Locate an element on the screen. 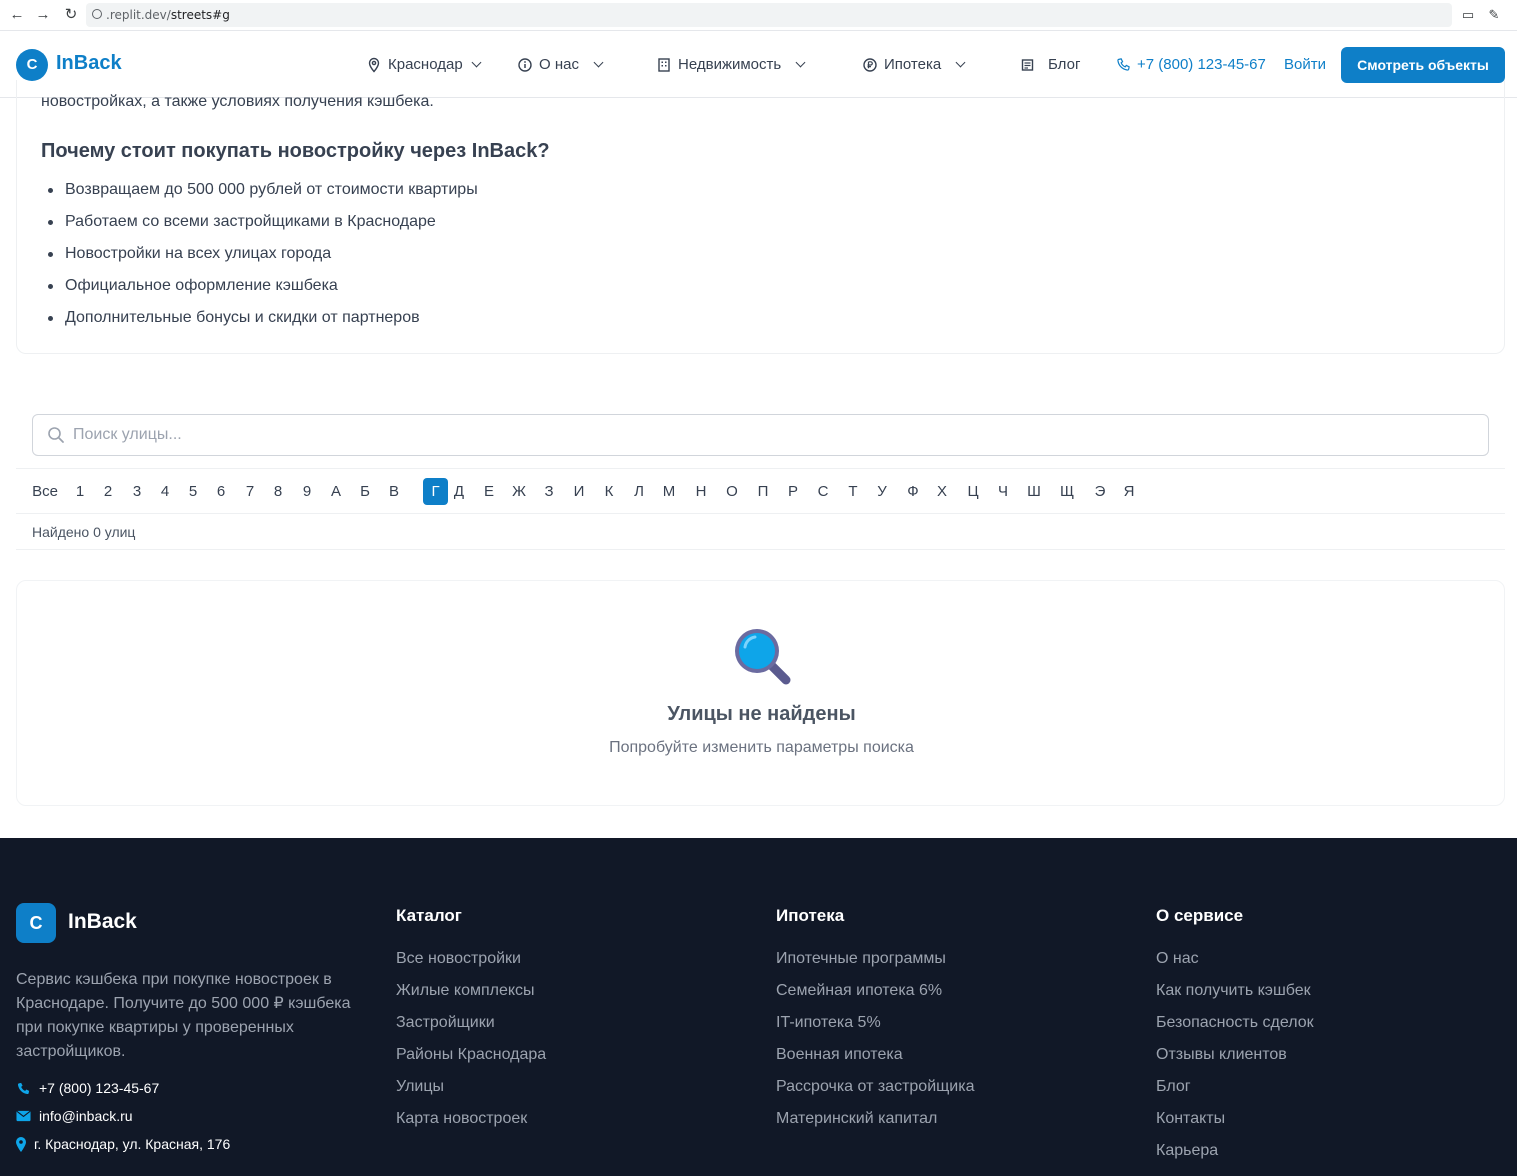 The image size is (1517, 1176). letter-filter-9: 9 is located at coordinates (307, 491).